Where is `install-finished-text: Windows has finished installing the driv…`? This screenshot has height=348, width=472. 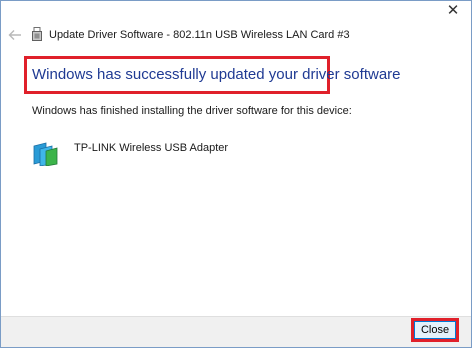
install-finished-text: Windows has finished installing the driv… is located at coordinates (192, 111).